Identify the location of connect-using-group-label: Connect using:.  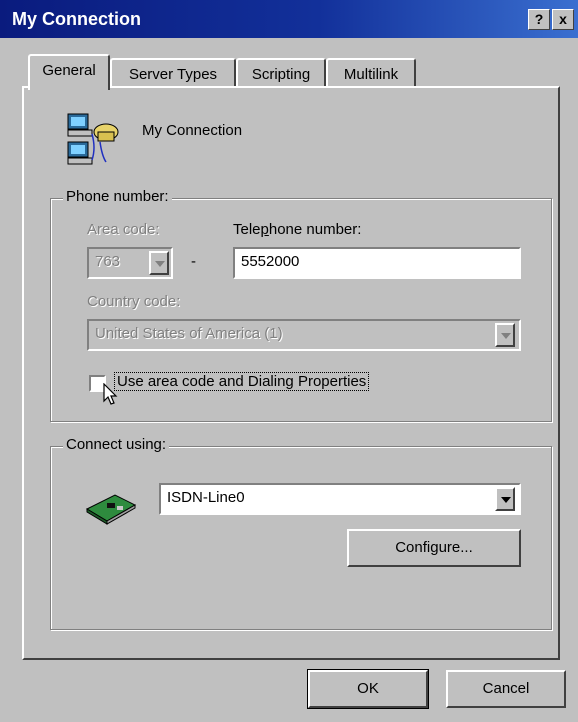
(116, 444).